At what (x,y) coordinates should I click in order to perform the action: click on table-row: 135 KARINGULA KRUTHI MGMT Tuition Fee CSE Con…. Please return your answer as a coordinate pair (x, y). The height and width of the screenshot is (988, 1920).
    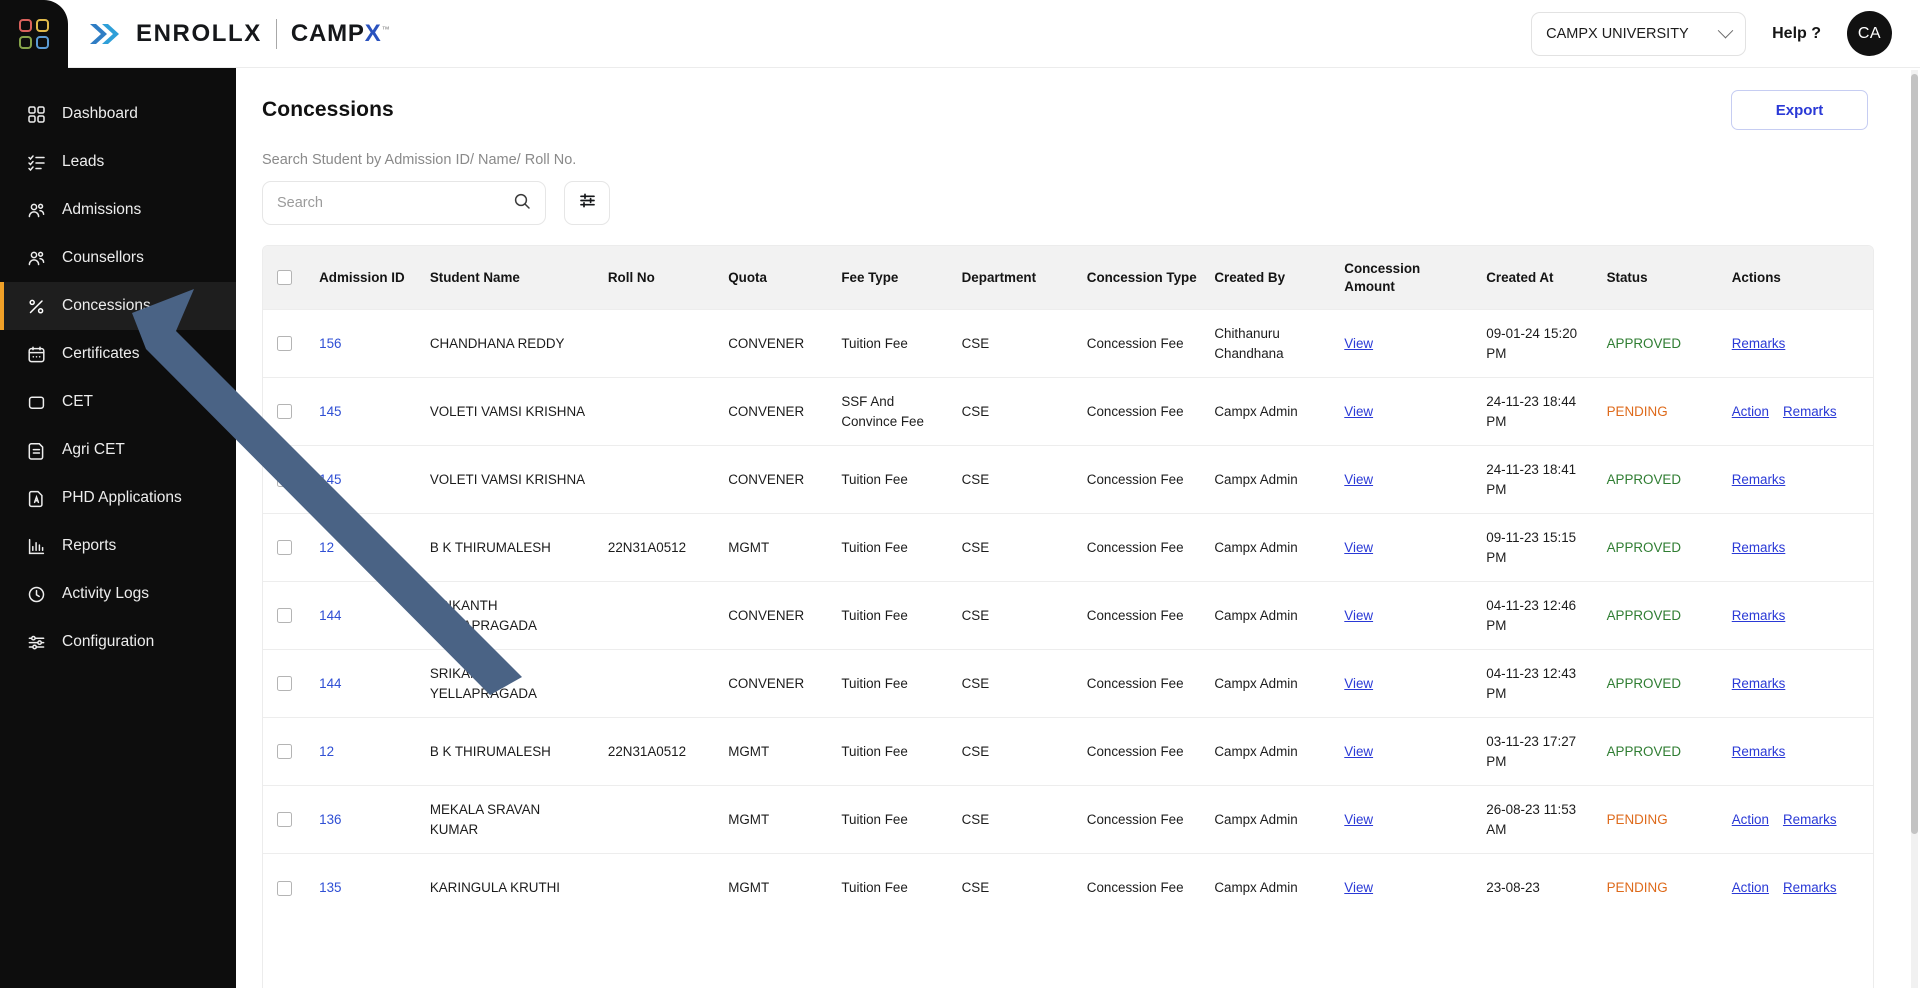
    Looking at the image, I should click on (1068, 887).